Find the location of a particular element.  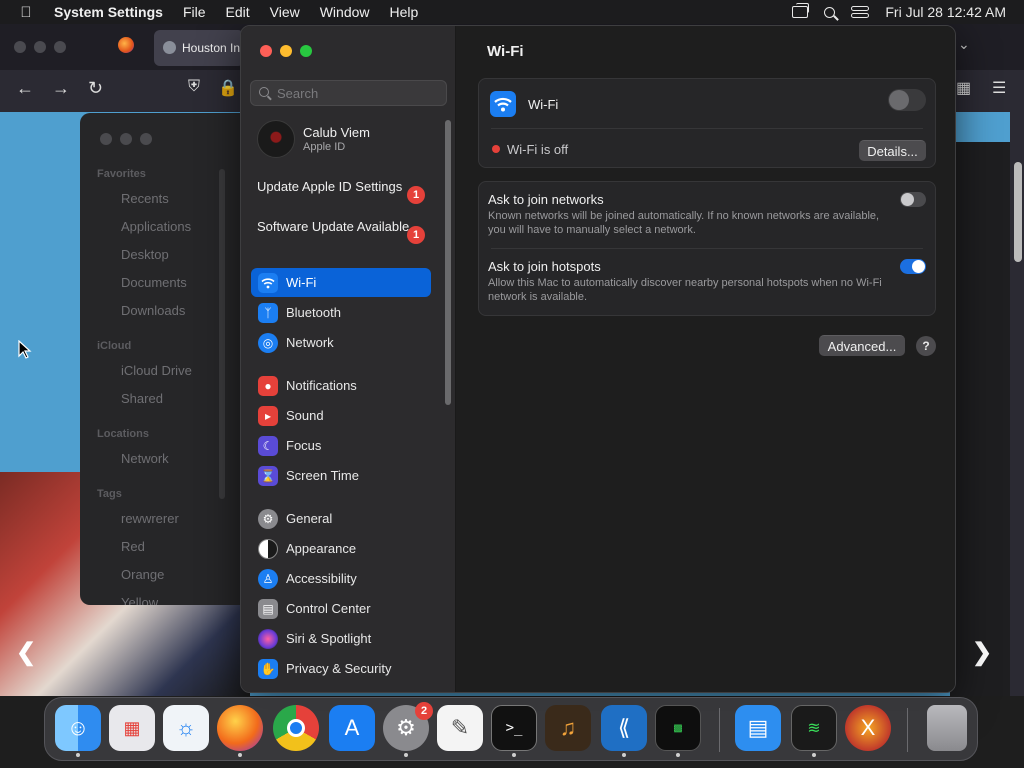

garageband-dock-icon: ♫ is located at coordinates (568, 728).